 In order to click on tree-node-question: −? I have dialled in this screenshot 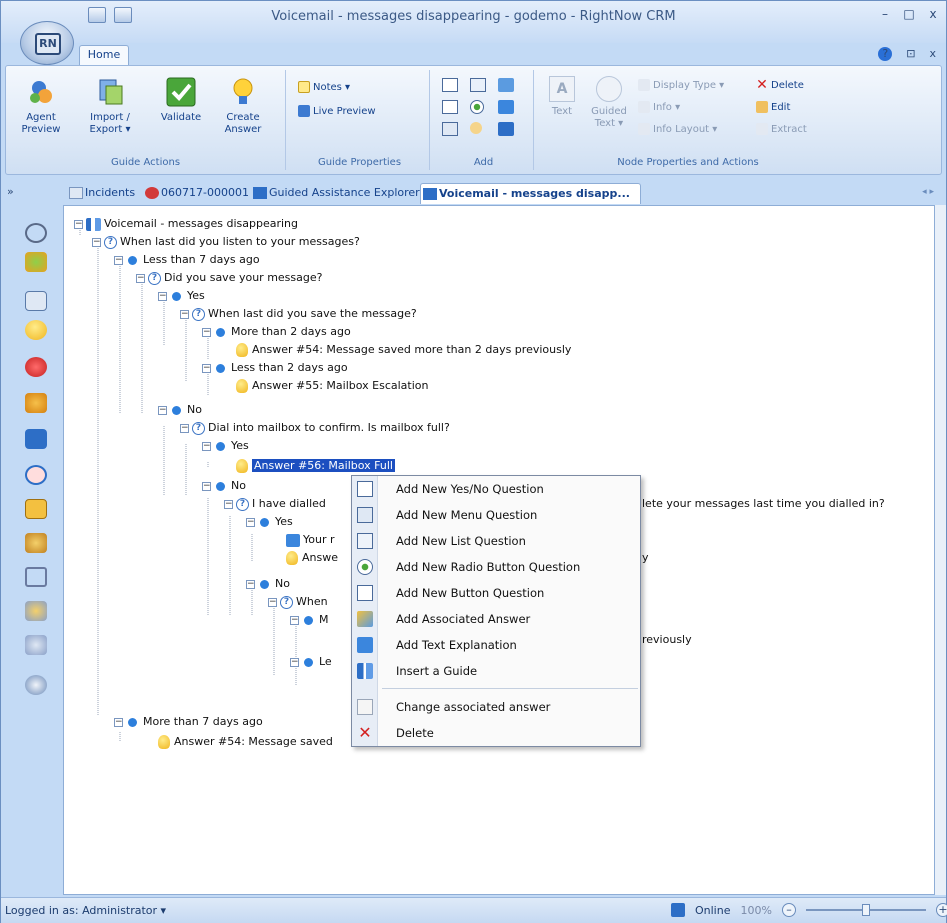, I will do `click(275, 504)`.